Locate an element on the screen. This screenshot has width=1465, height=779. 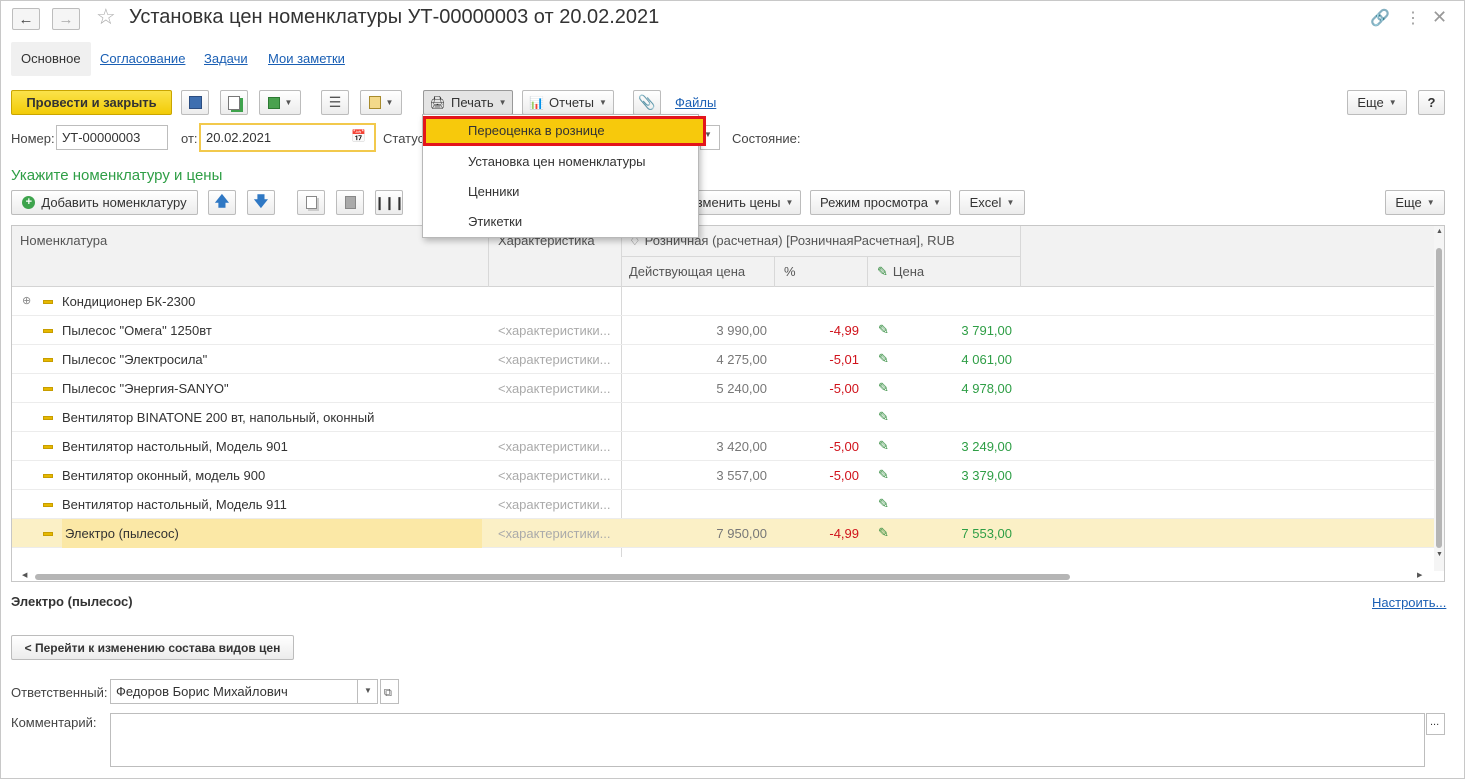
comment-field is located at coordinates (767, 740).